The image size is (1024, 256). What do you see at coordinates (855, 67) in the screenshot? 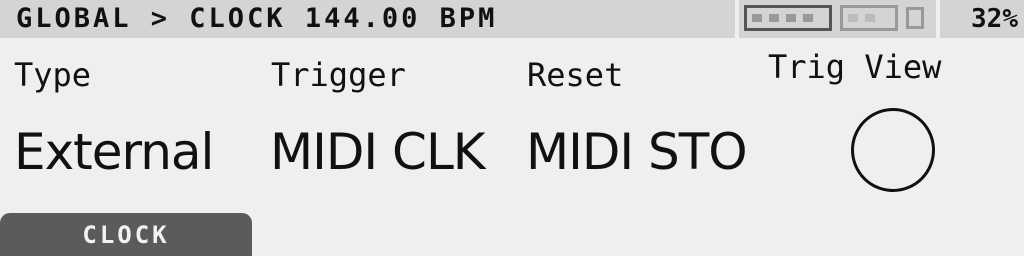
I see `trig-view-label: Trig View` at bounding box center [855, 67].